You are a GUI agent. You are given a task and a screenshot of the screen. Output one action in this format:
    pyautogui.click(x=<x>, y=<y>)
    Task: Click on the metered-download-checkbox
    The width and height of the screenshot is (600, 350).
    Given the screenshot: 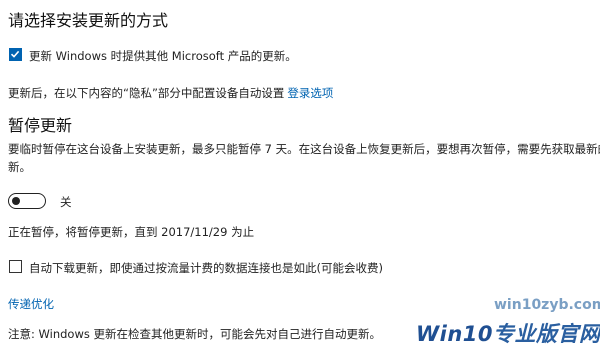 What is the action you would take?
    pyautogui.click(x=15, y=266)
    